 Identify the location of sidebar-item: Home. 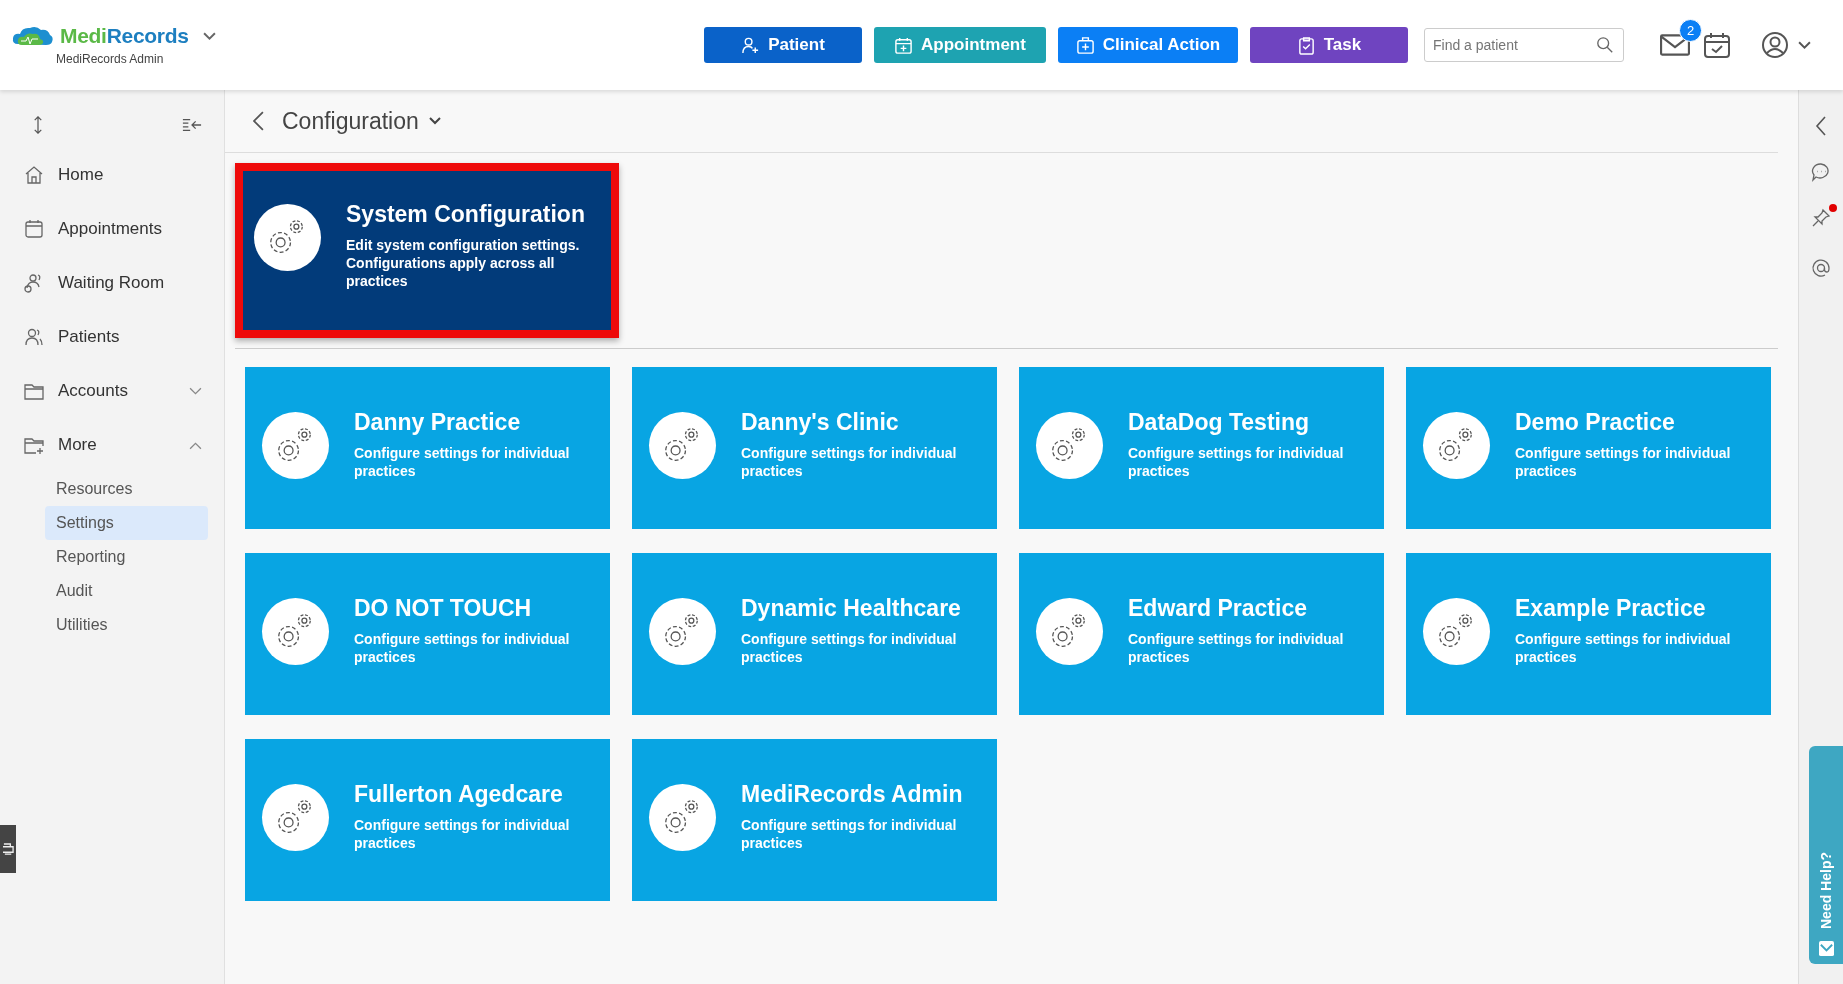
(112, 175).